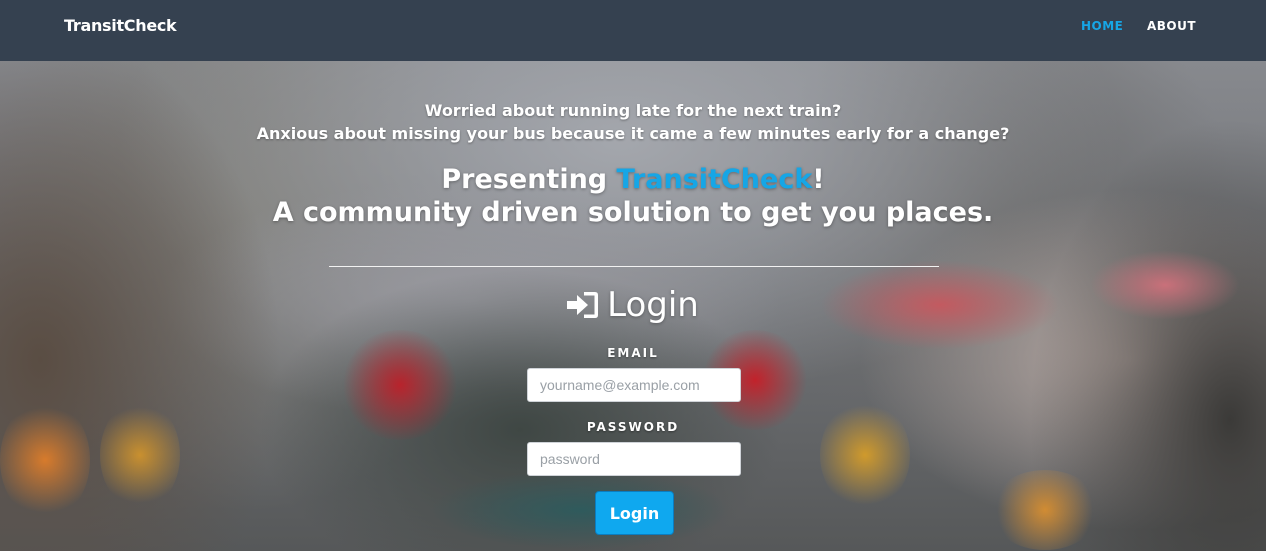 Image resolution: width=1266 pixels, height=551 pixels. I want to click on top-navbar: TransitCheck HOME ABOUT, so click(633, 30).